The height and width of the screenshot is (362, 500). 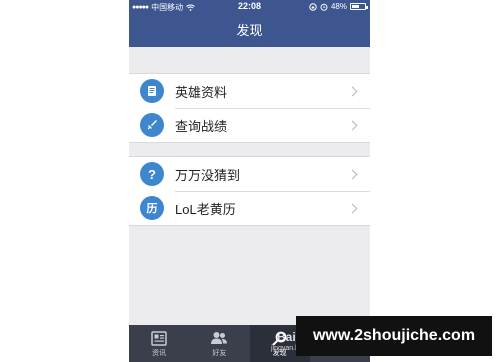 I want to click on battery-icon, so click(x=359, y=6).